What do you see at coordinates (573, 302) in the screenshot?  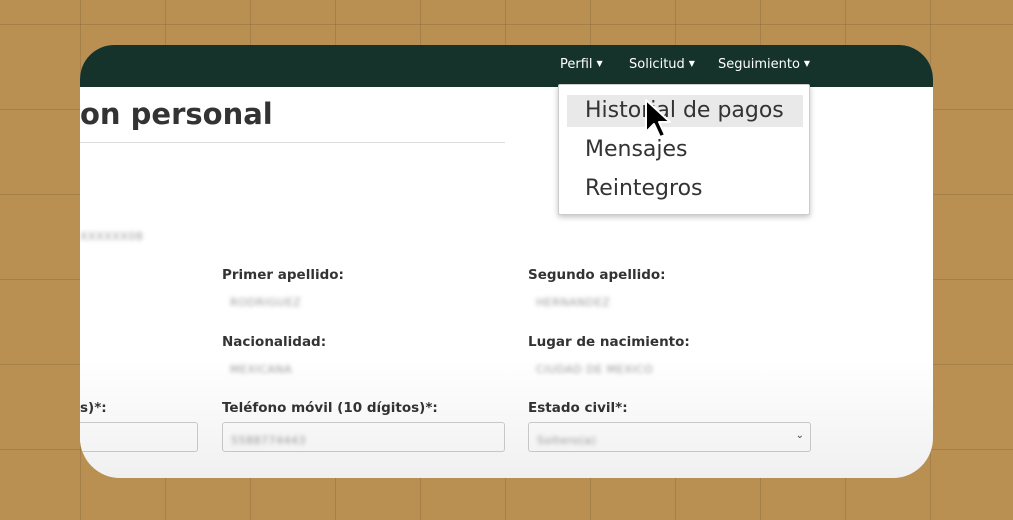 I see `segundo-apellido-value: HERNANDEZ` at bounding box center [573, 302].